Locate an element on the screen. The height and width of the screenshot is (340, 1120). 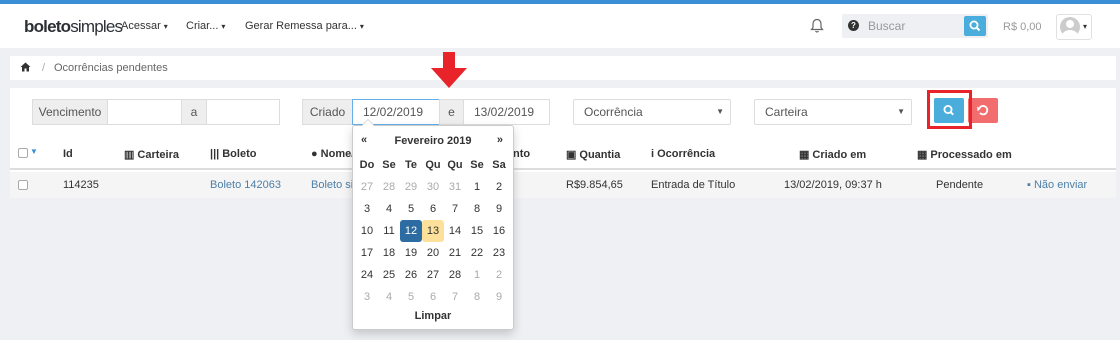
datepicker-day: 30 is located at coordinates (433, 187).